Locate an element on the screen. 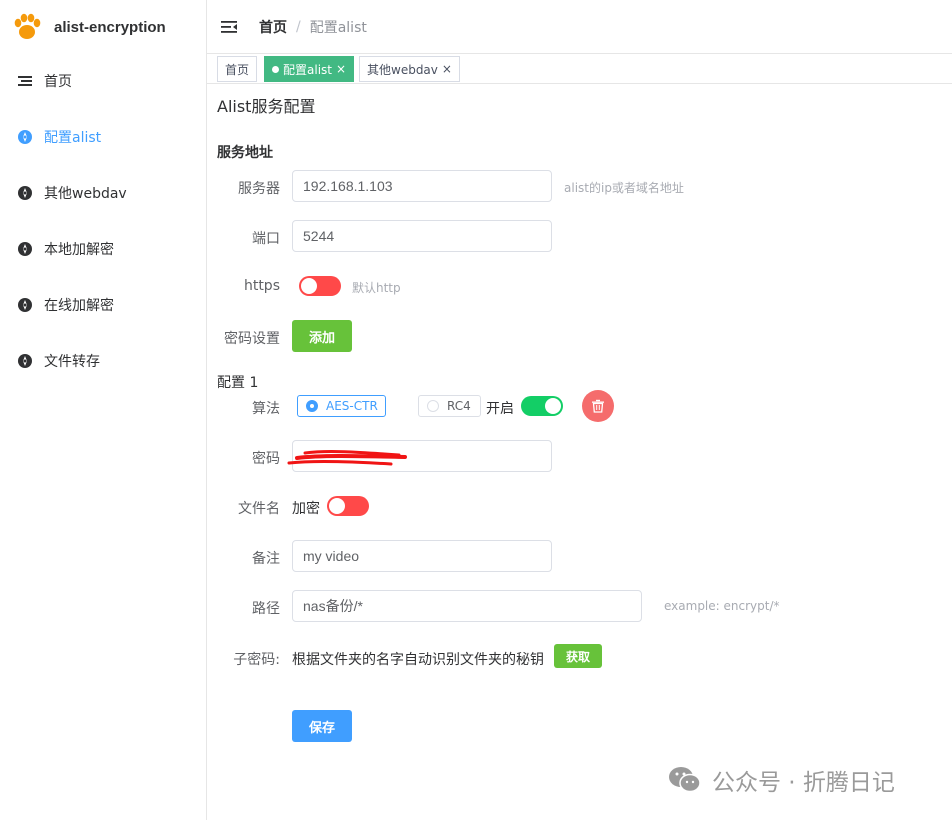 The height and width of the screenshot is (820, 952). breadcrumb-home: 首页 is located at coordinates (273, 27).